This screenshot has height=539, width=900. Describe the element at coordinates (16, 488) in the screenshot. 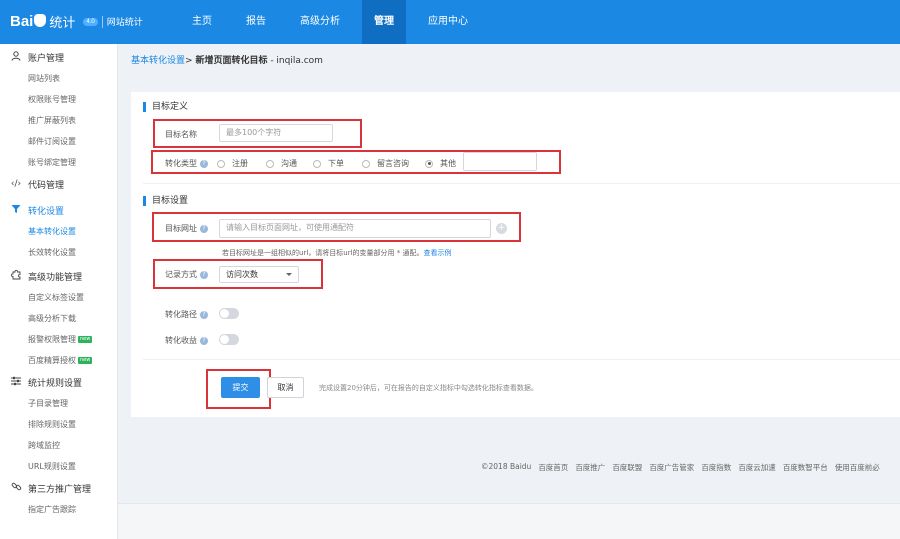

I see `link-icon` at that location.